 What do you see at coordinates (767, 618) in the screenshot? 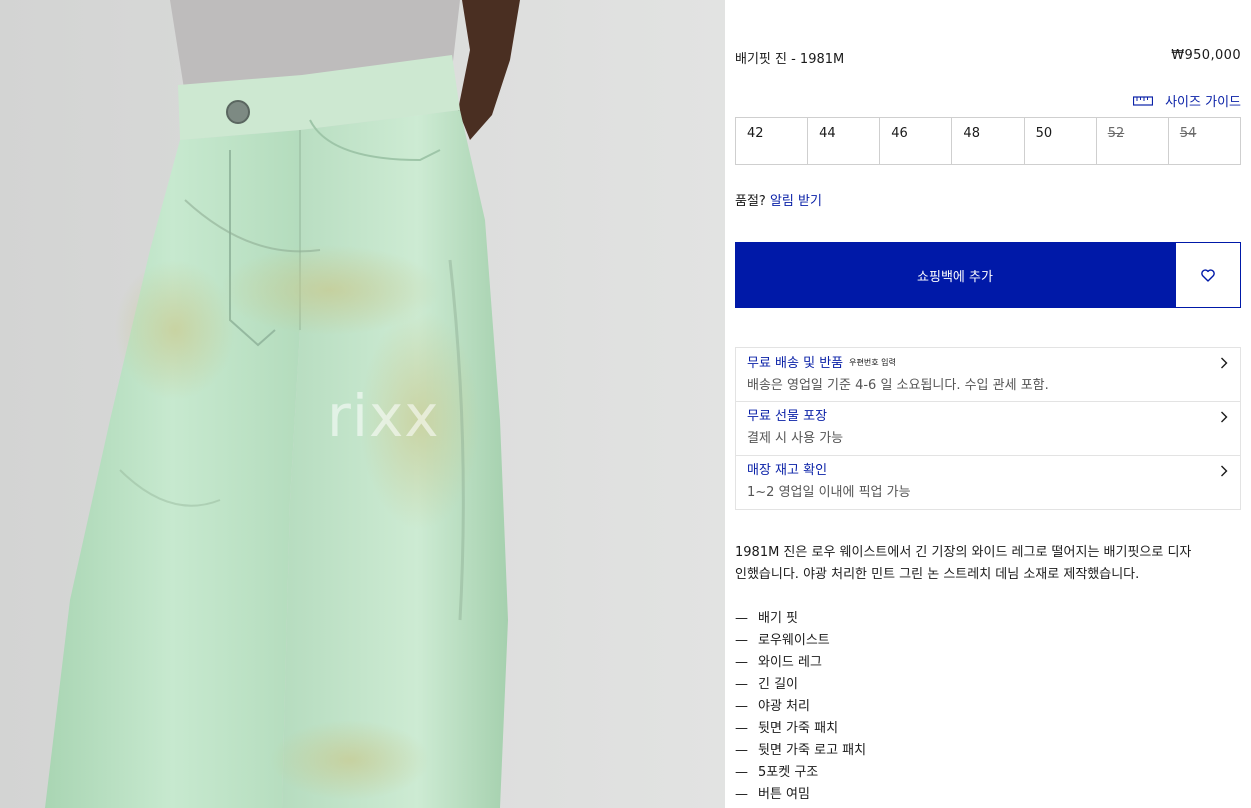
I see `feature-item: — 배기 핏` at bounding box center [767, 618].